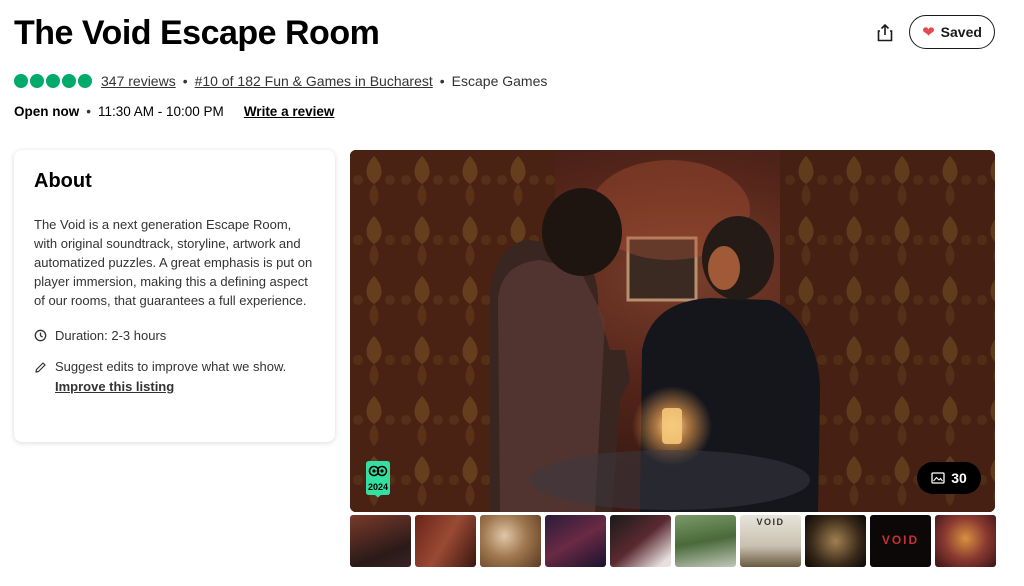 The height and width of the screenshot is (586, 1024). What do you see at coordinates (174, 335) in the screenshot?
I see `duration-row: Duration: 2-3 hours` at bounding box center [174, 335].